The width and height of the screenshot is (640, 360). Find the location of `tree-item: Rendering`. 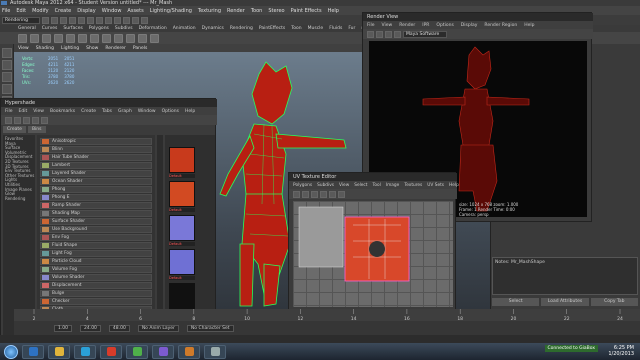

tree-item: Rendering is located at coordinates (19, 199).